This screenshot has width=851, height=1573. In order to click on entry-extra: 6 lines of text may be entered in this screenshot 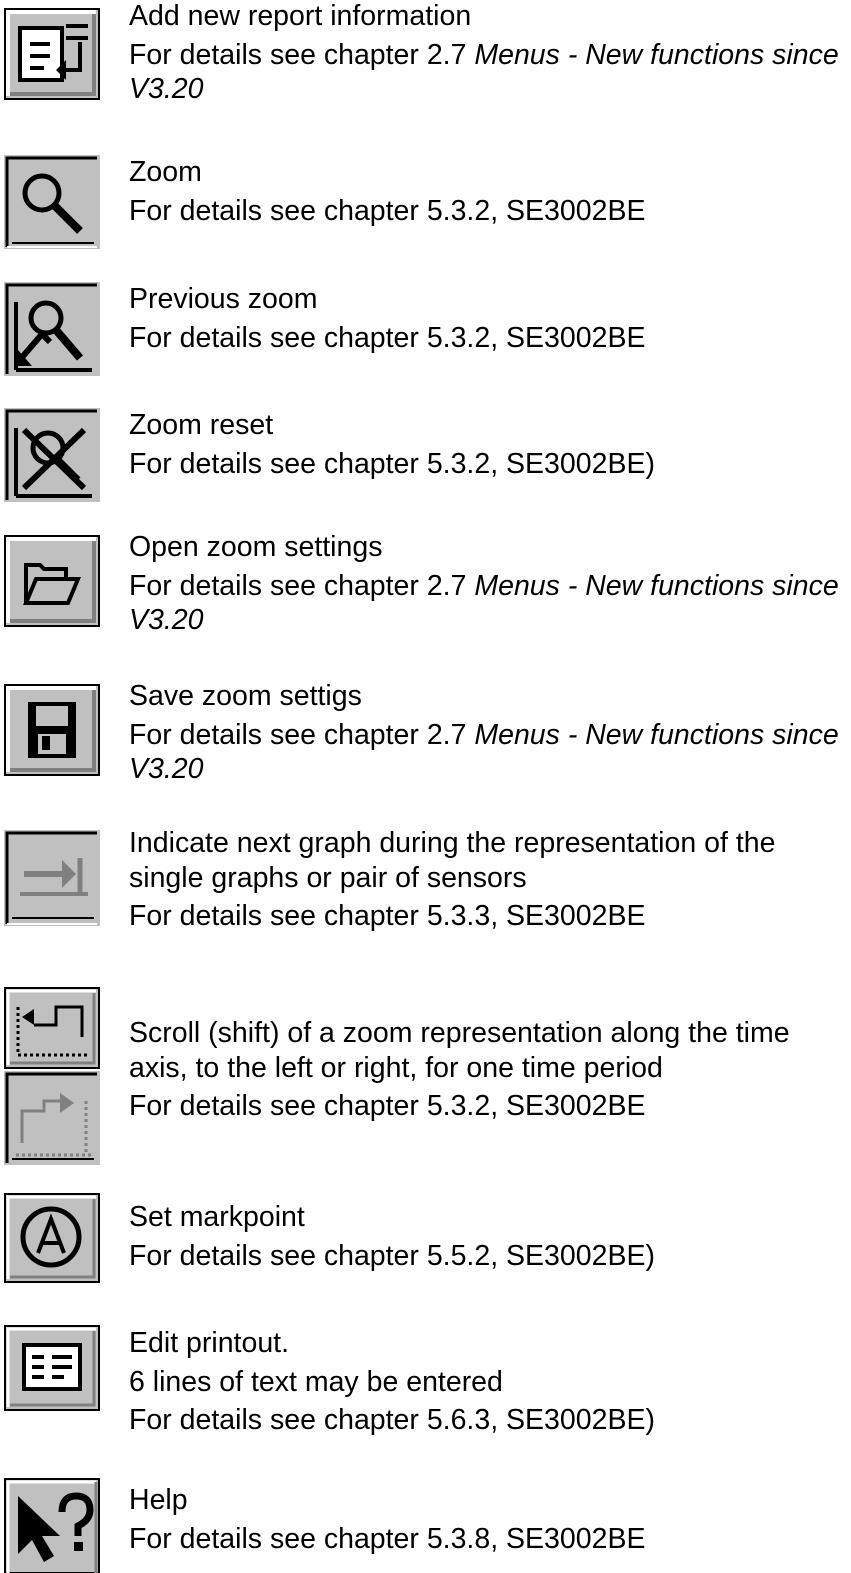, I will do `click(316, 1381)`.